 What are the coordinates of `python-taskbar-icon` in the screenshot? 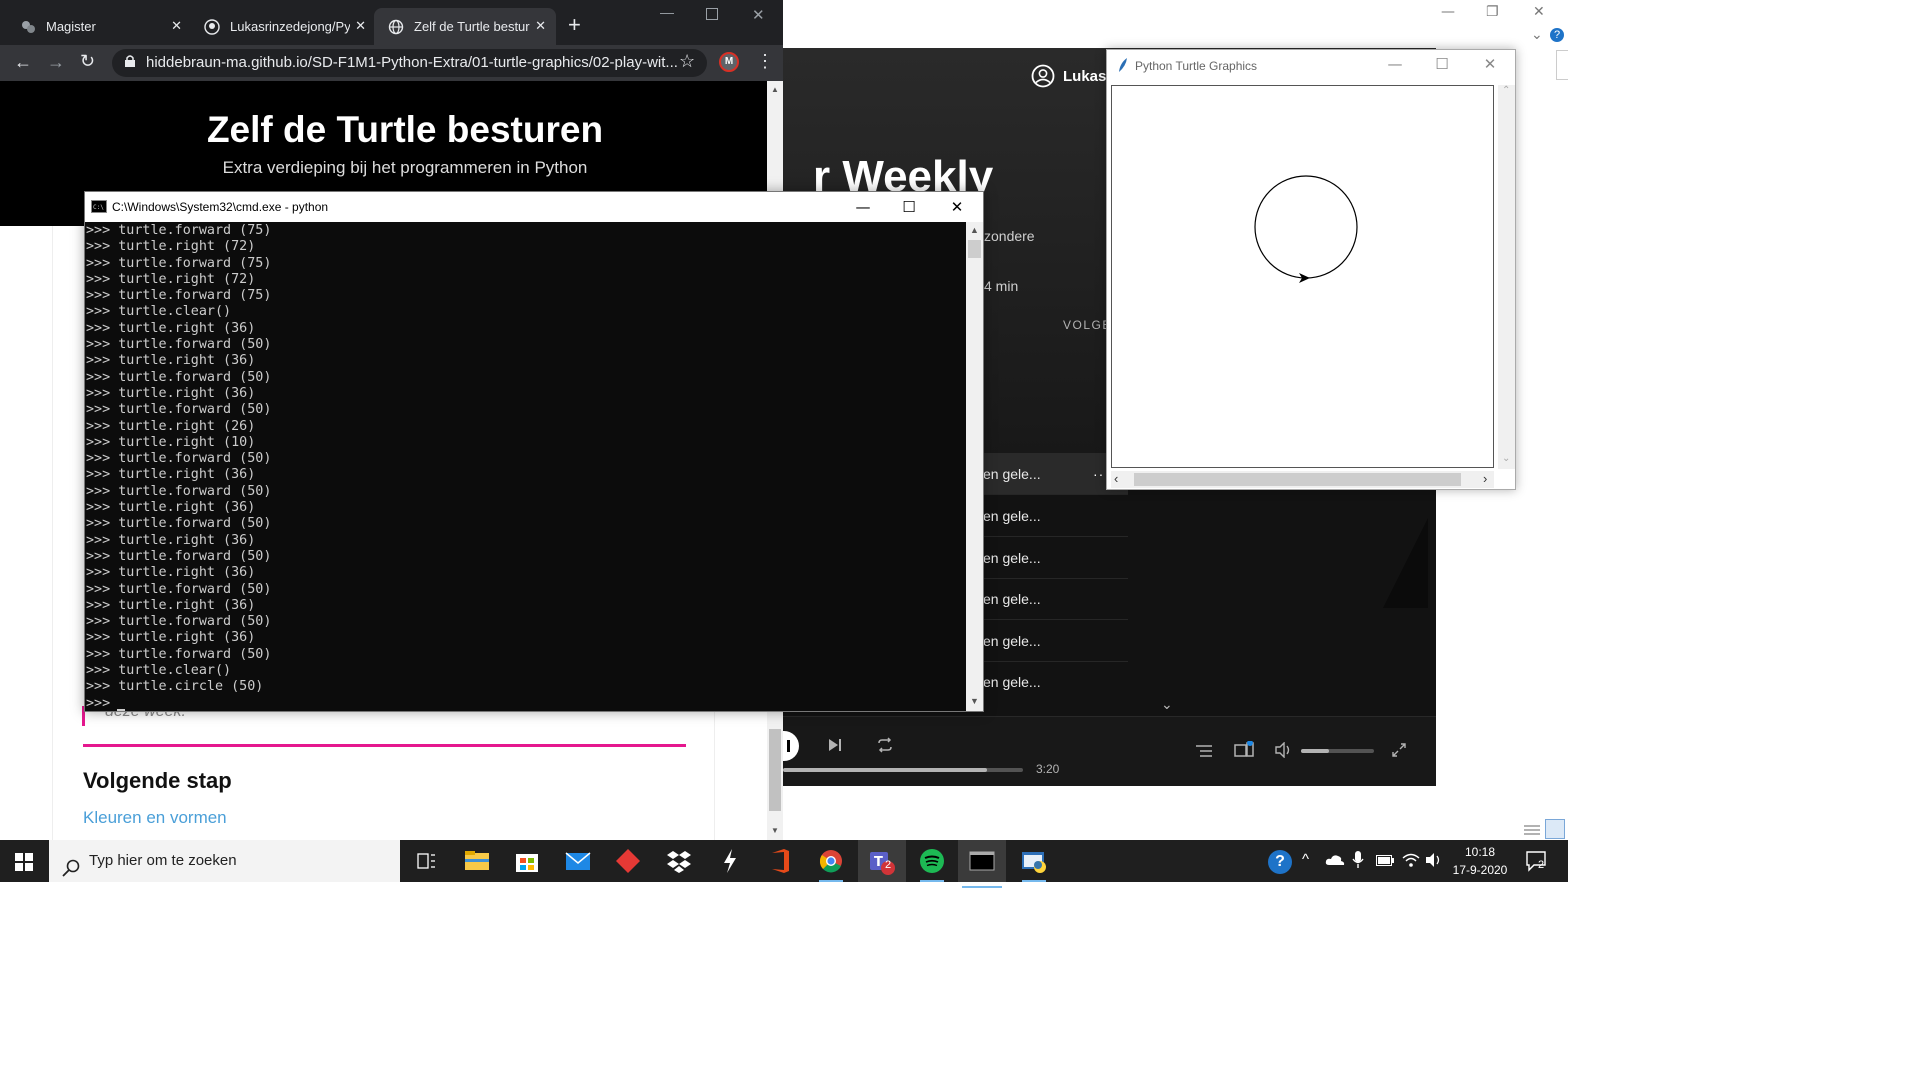 It's located at (1034, 864).